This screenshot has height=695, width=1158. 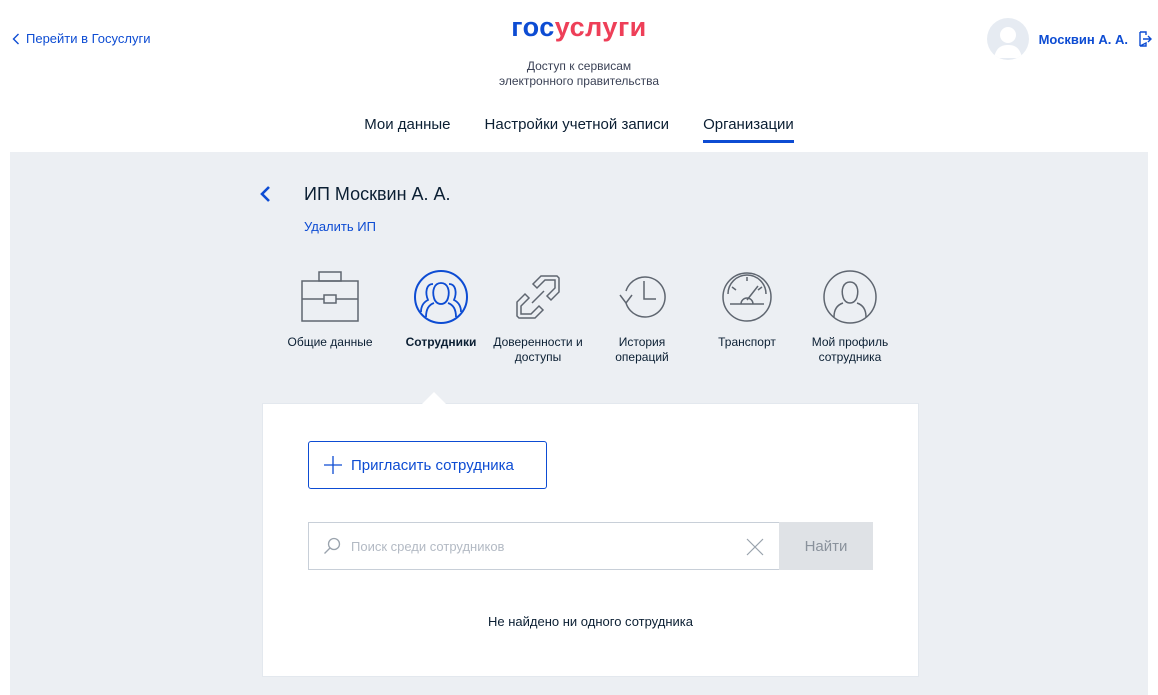 I want to click on user-name: Москвин А. А., so click(x=1083, y=39).